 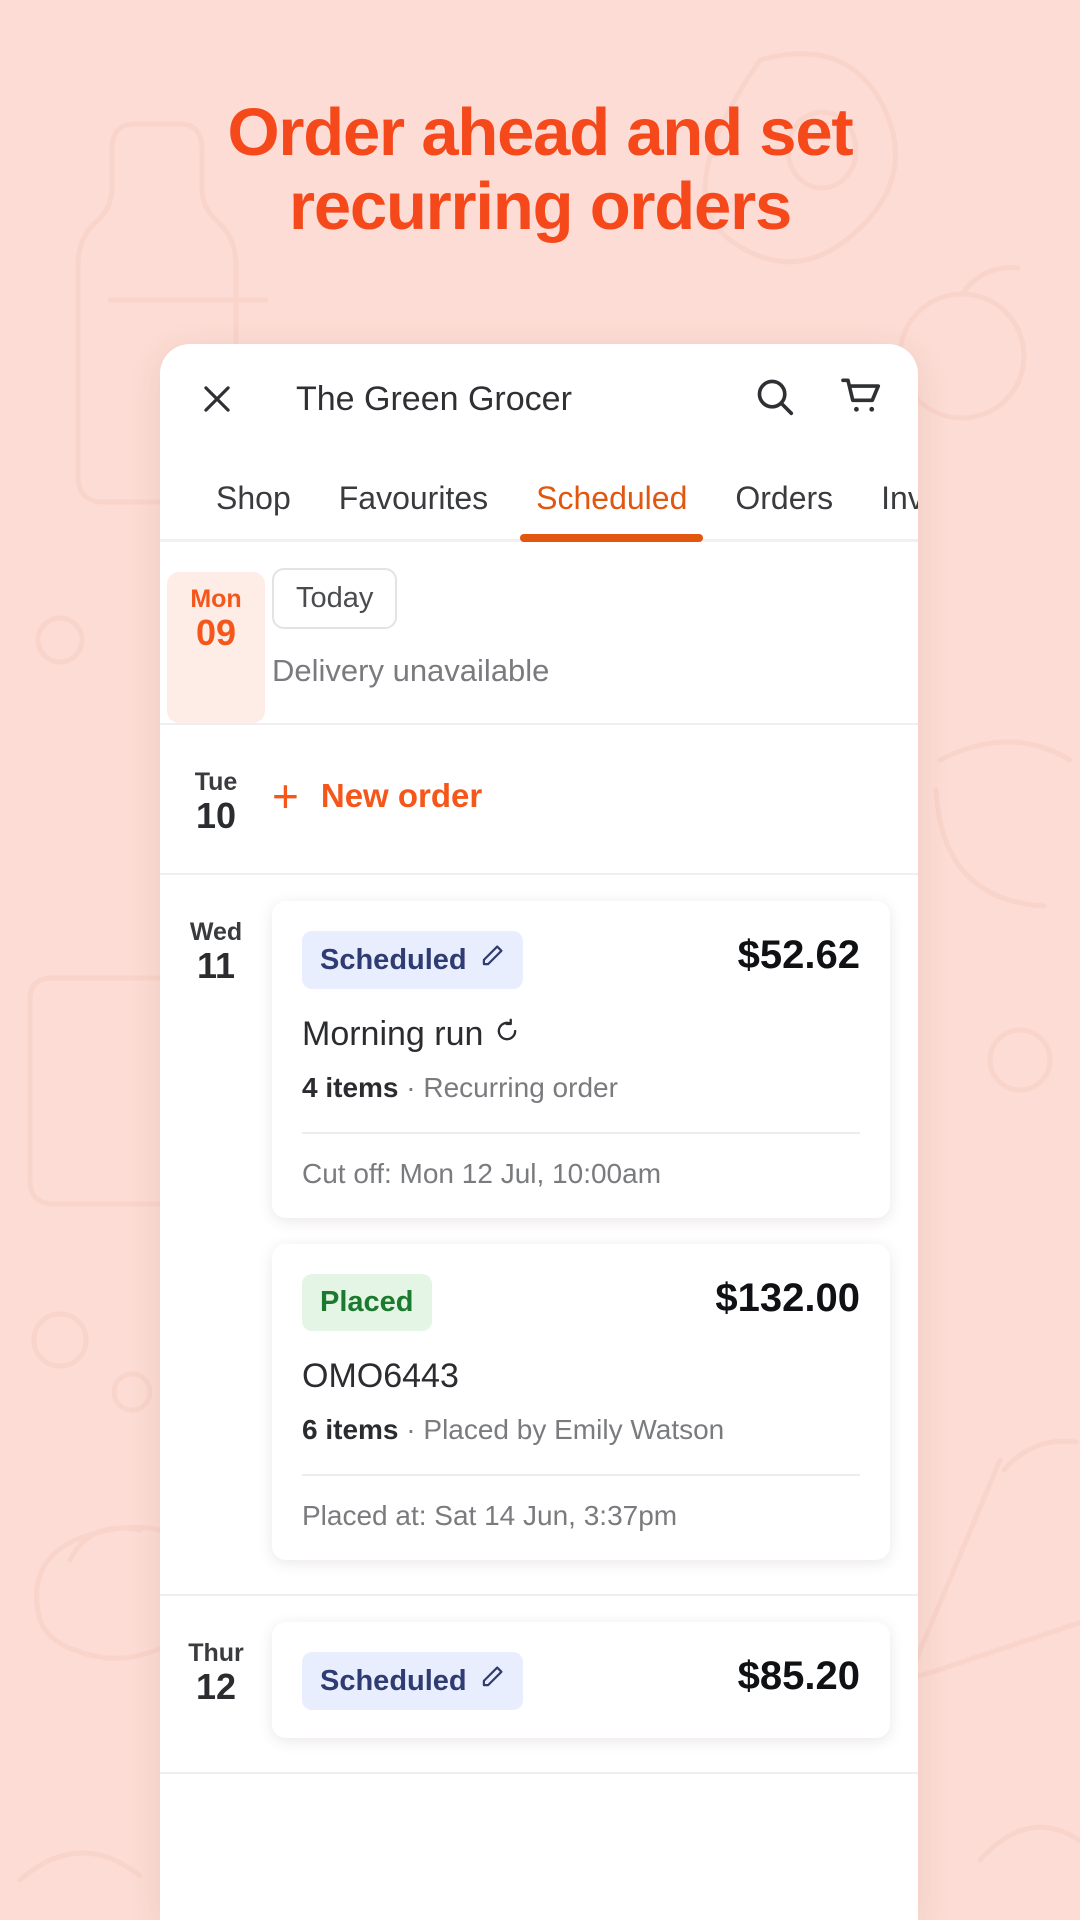 I want to click on order-name-text: Morning run, so click(x=393, y=1034).